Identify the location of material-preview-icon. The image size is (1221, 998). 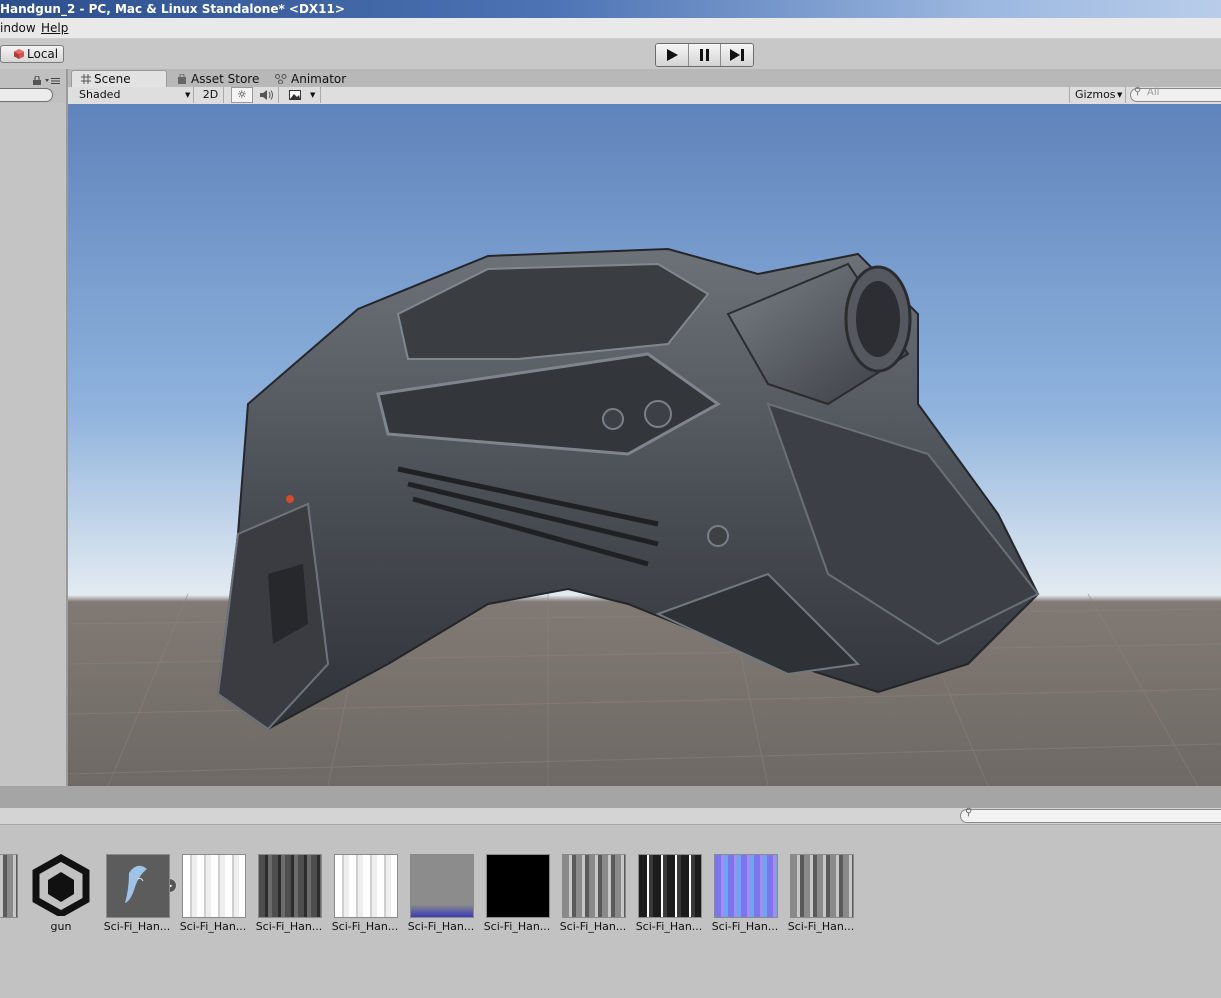
(136, 884).